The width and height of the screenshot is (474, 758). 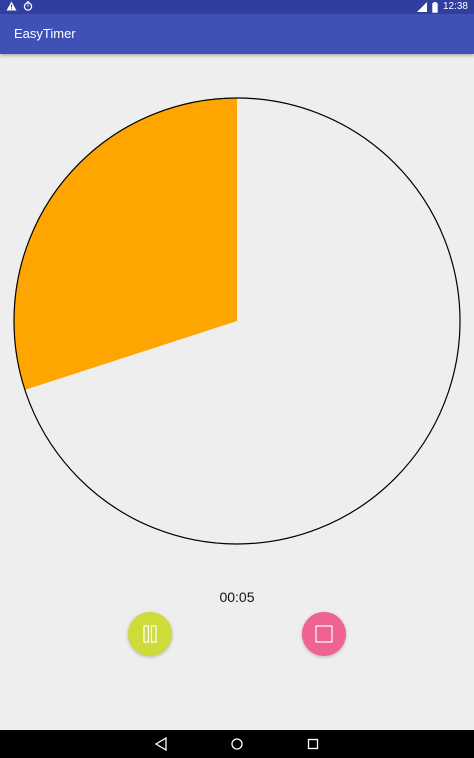 What do you see at coordinates (237, 34) in the screenshot?
I see `app-bar: EasyTimer` at bounding box center [237, 34].